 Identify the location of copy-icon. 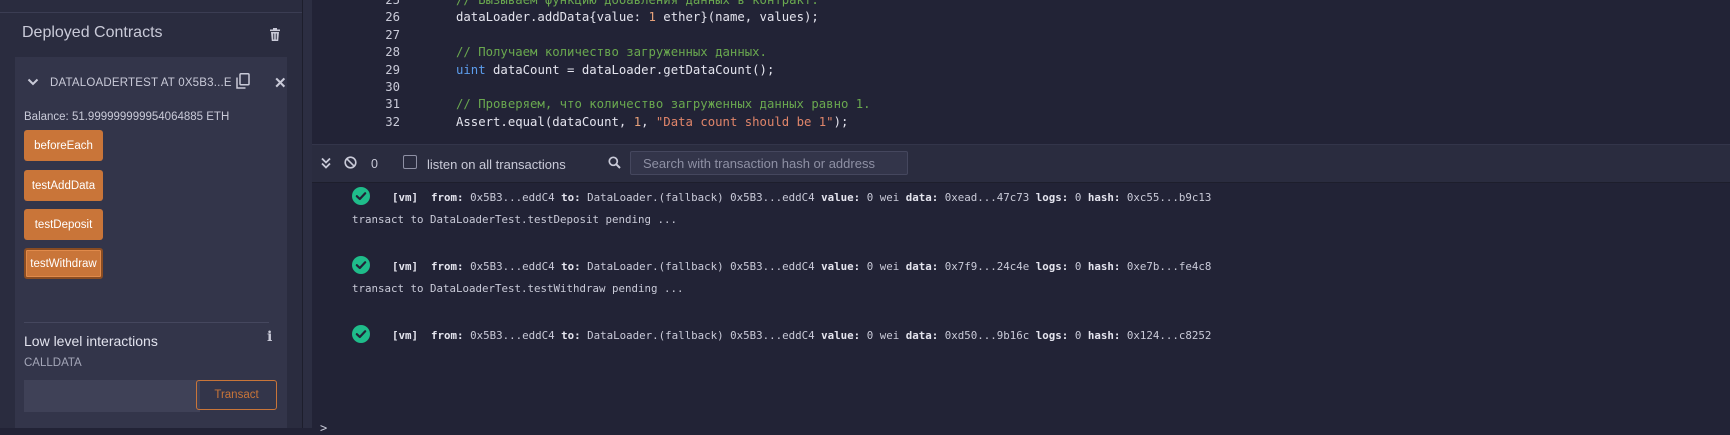
(243, 83).